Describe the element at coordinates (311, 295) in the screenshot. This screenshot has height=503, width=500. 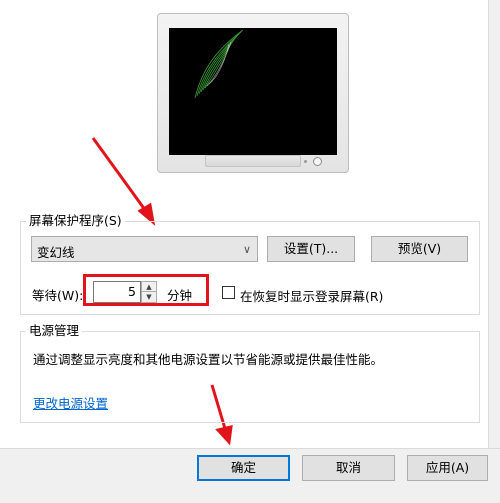
I see `resume-login-label: 在恢复时显示登录屏幕(R)` at that location.